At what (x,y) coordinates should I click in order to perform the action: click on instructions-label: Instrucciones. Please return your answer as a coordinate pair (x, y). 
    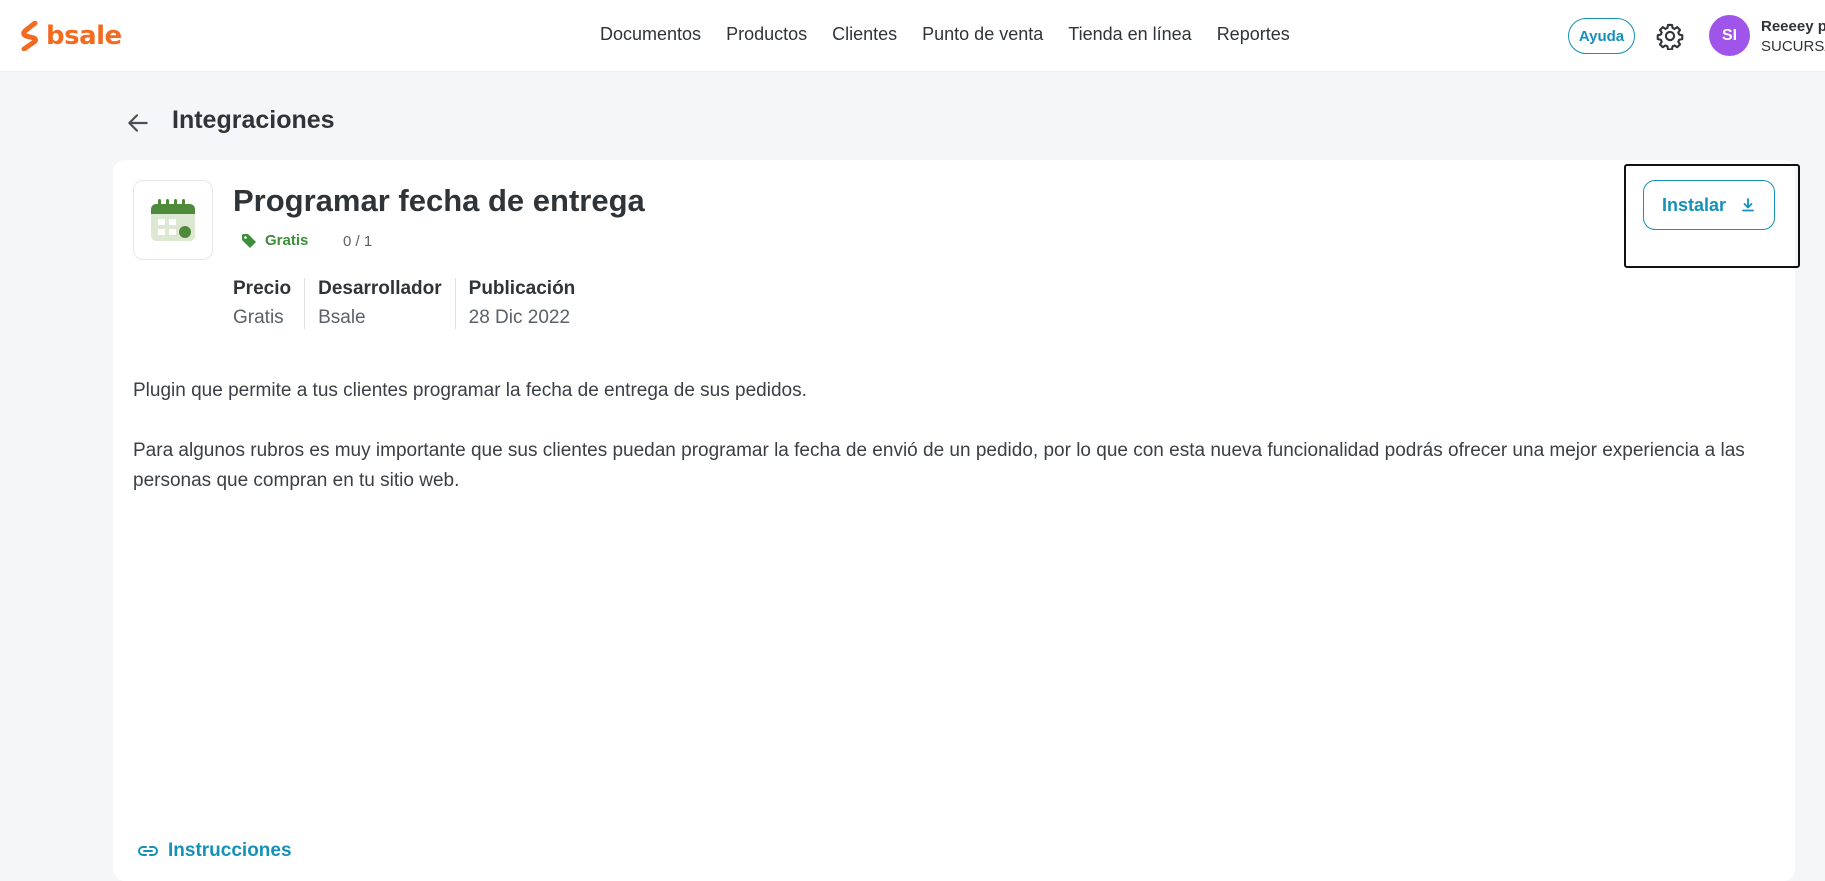
    Looking at the image, I should click on (230, 850).